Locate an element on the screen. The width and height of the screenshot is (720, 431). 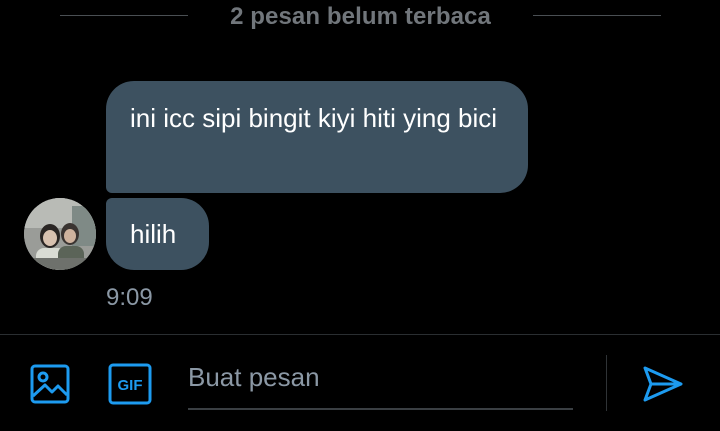
send-button is located at coordinates (663, 384).